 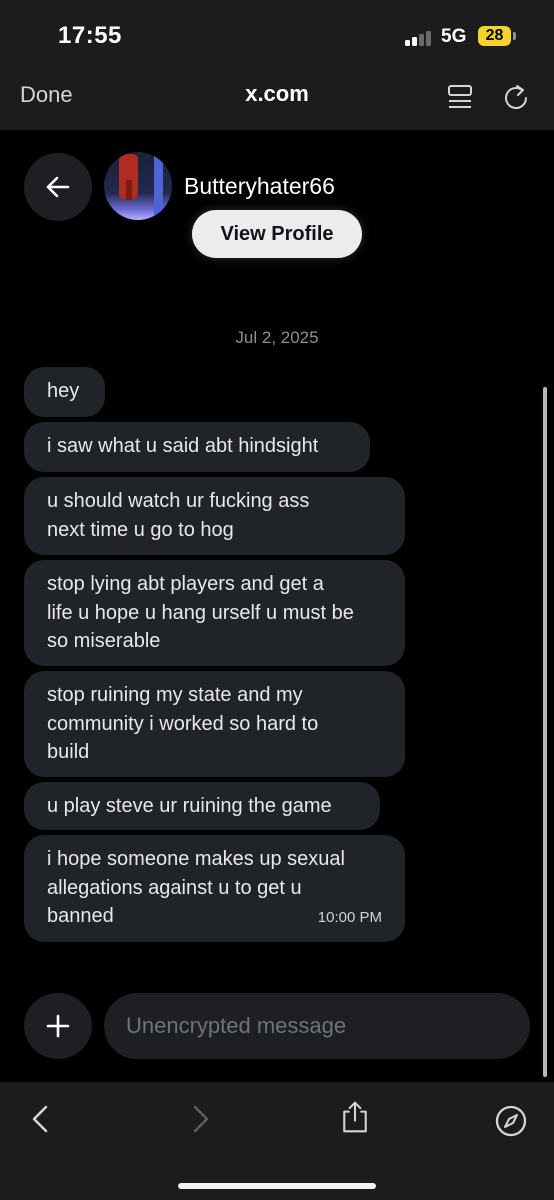 I want to click on back-button, so click(x=58, y=187).